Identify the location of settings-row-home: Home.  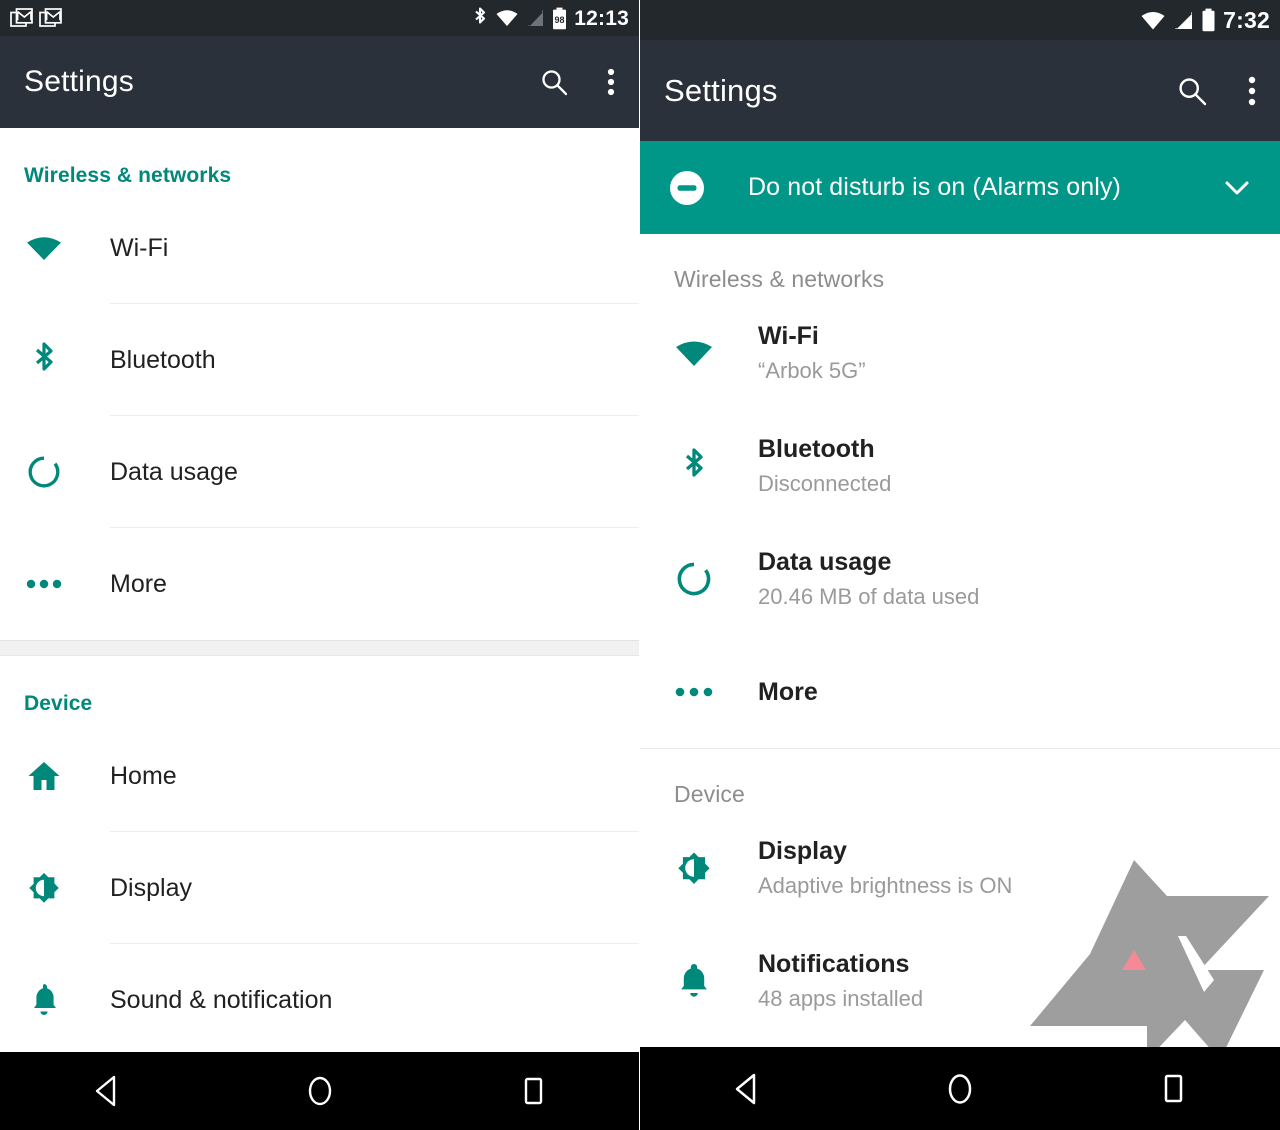
(319, 776).